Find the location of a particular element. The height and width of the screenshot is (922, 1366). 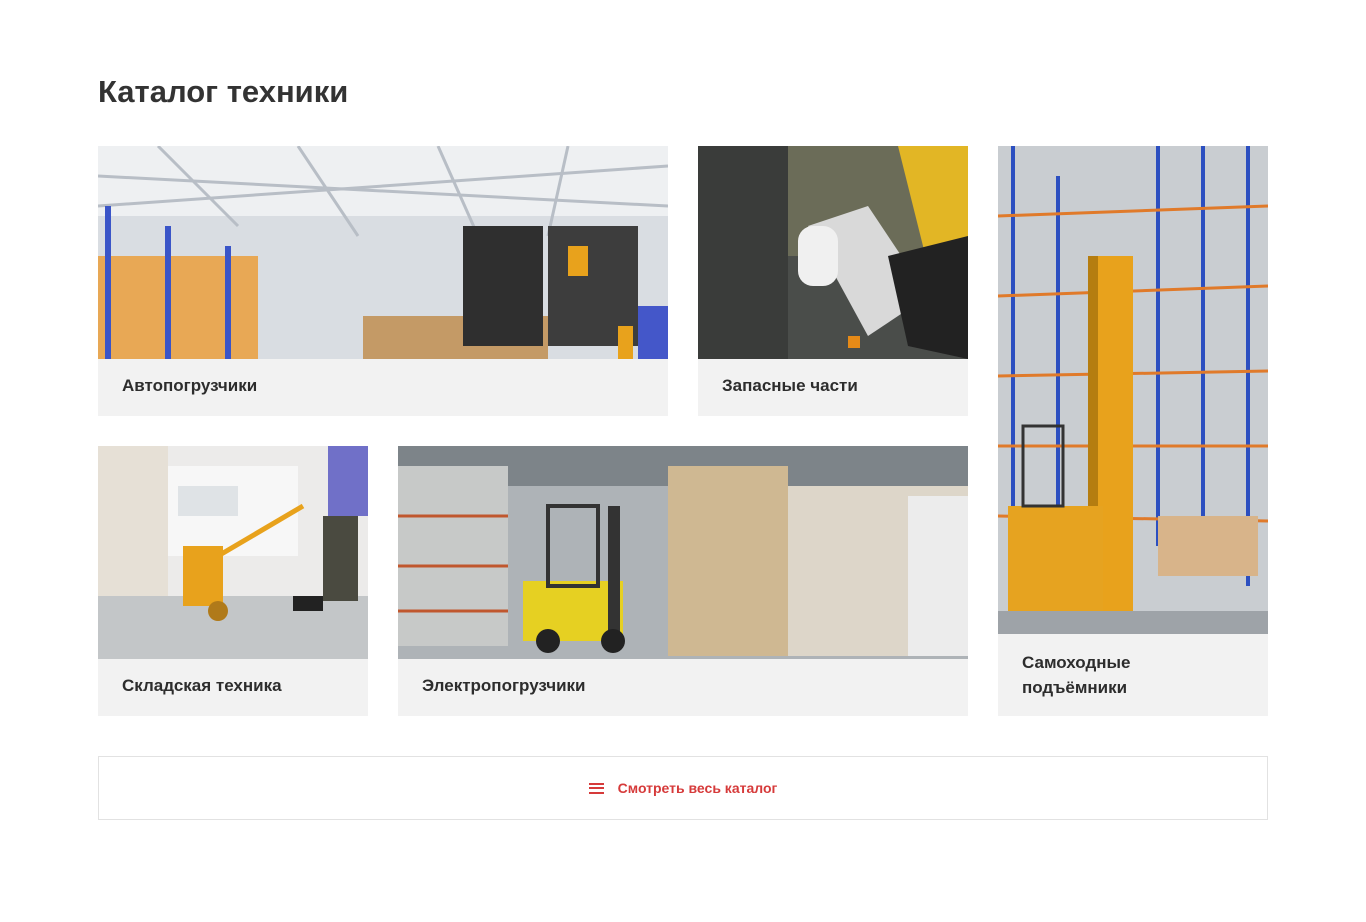

category-label: Самоходные подъёмники is located at coordinates (1076, 675).